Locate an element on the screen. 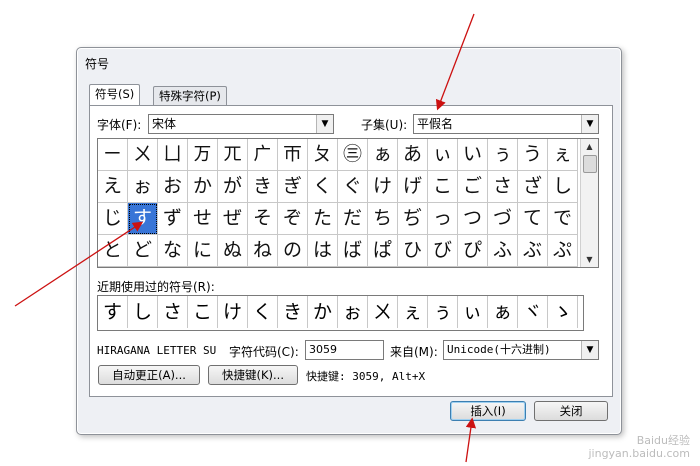  symbol-cell: ぜ is located at coordinates (233, 219).